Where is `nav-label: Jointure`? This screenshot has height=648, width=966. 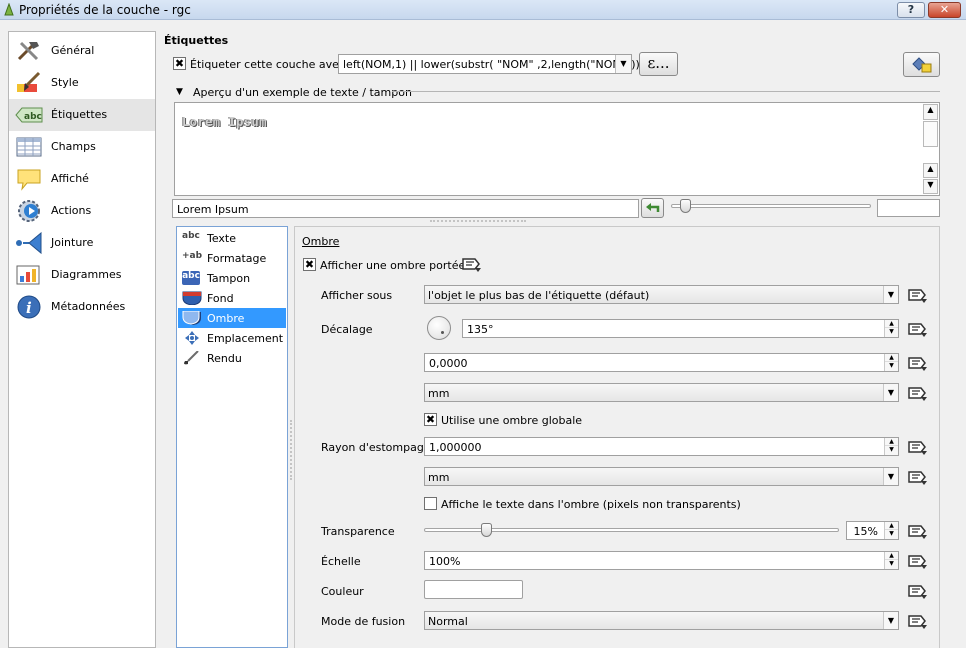
nav-label: Jointure is located at coordinates (72, 242).